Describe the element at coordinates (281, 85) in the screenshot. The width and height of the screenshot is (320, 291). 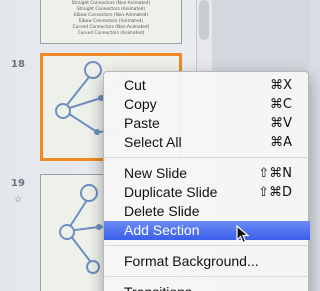
I see `menu-item-shortcut: ⌘X` at that location.